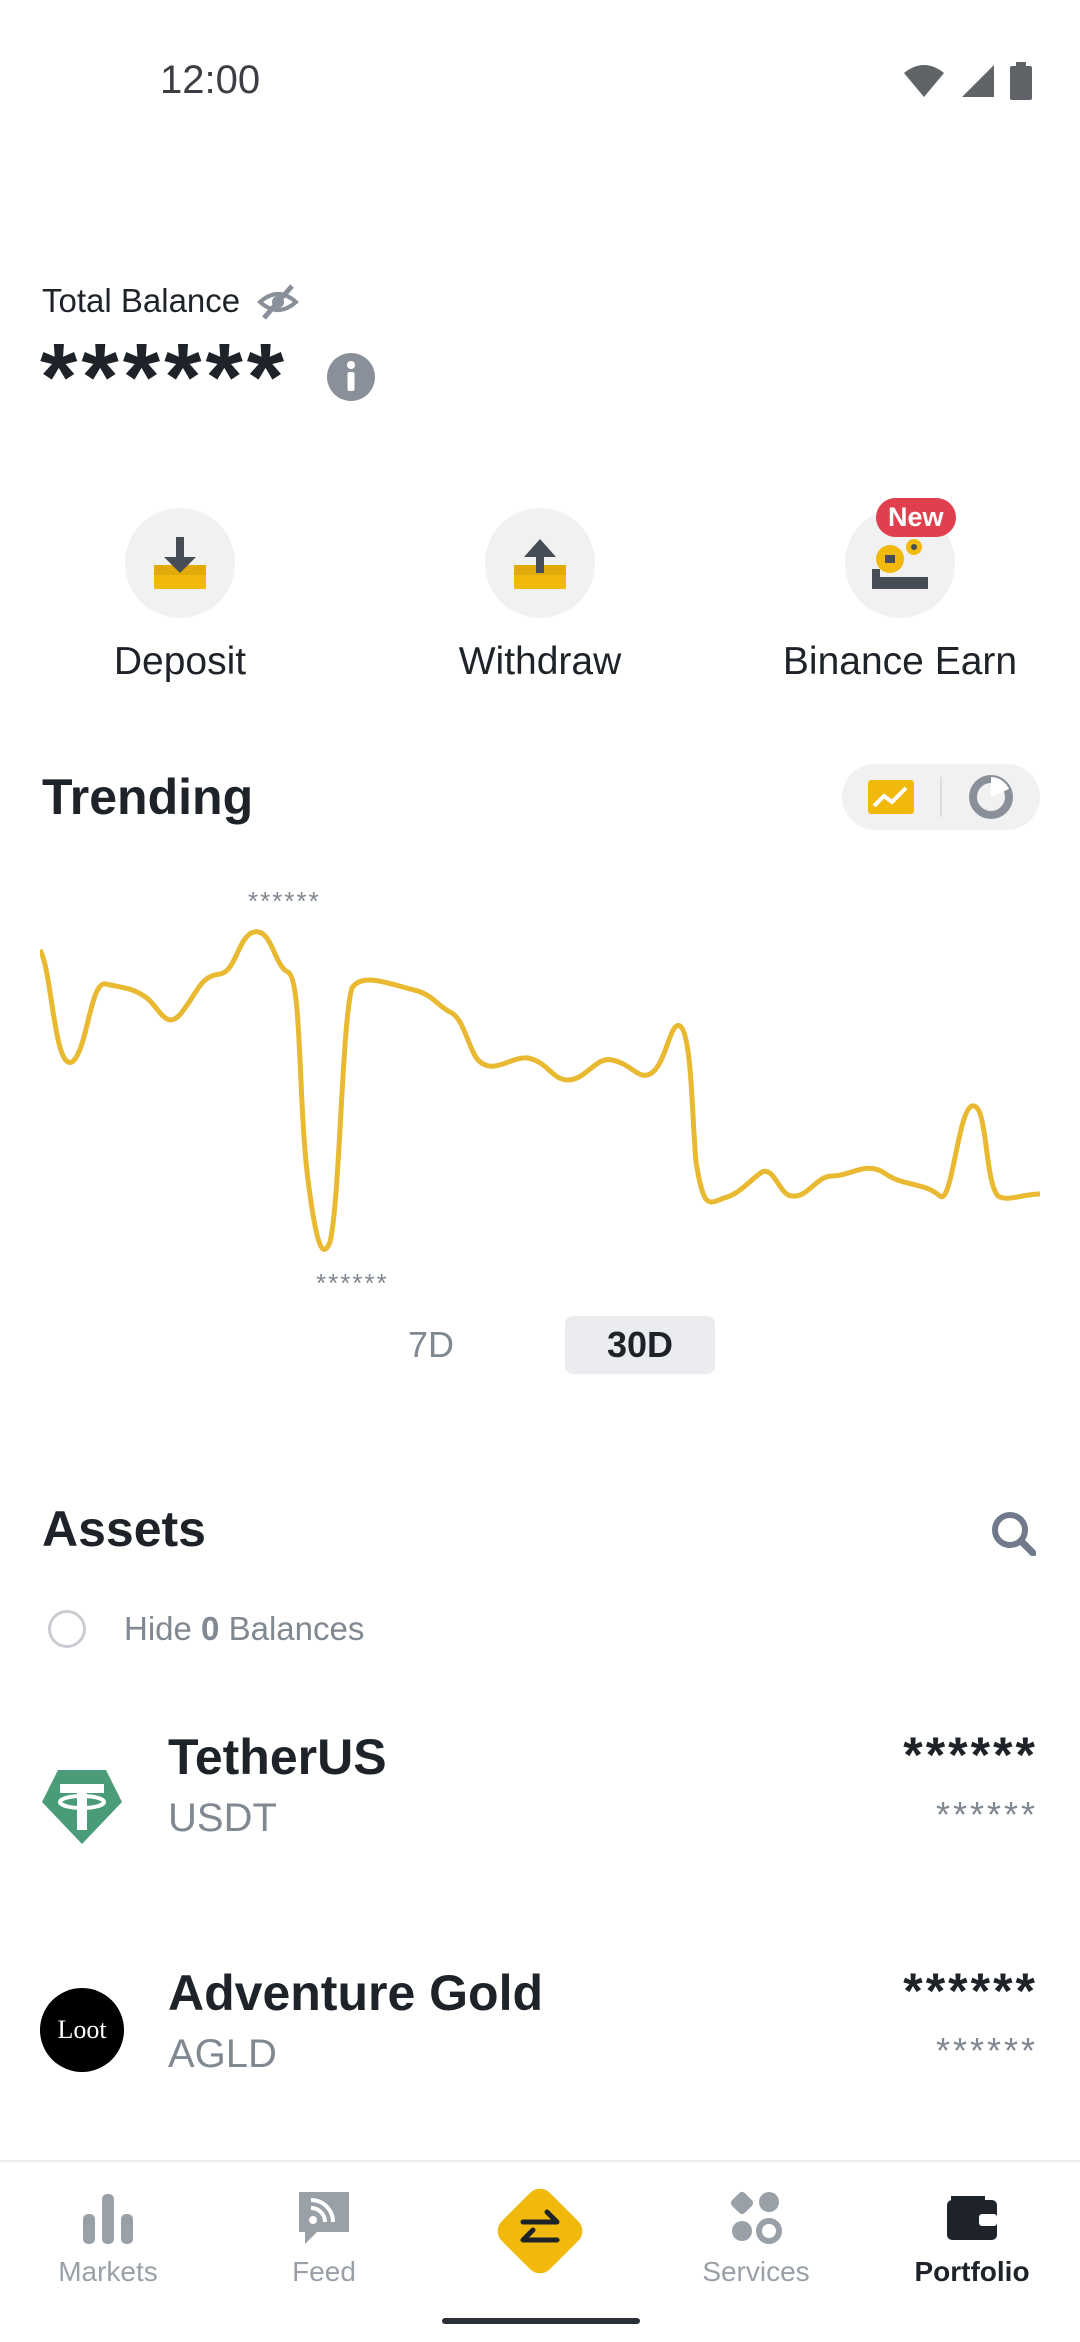  I want to click on asset-symbol: USDT, so click(222, 1818).